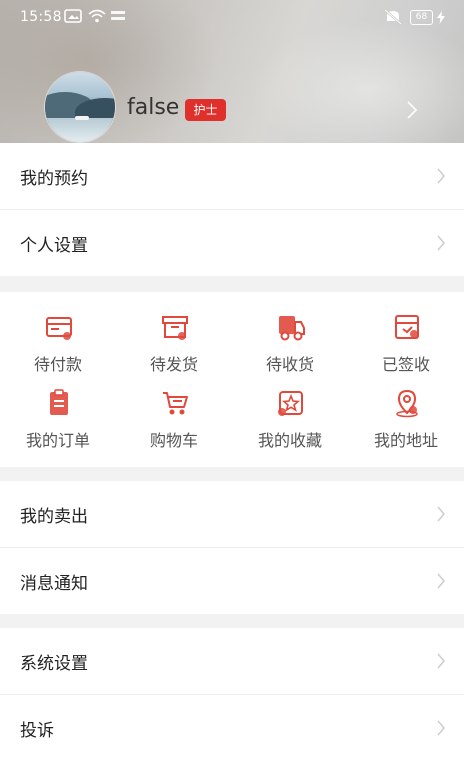  I want to click on signed-box-icon, so click(407, 327).